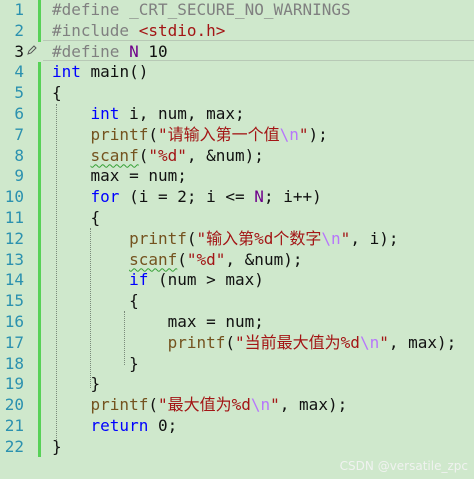 Image resolution: width=474 pixels, height=479 pixels. What do you see at coordinates (297, 342) in the screenshot?
I see `code-token: "当前最大值为%d` at bounding box center [297, 342].